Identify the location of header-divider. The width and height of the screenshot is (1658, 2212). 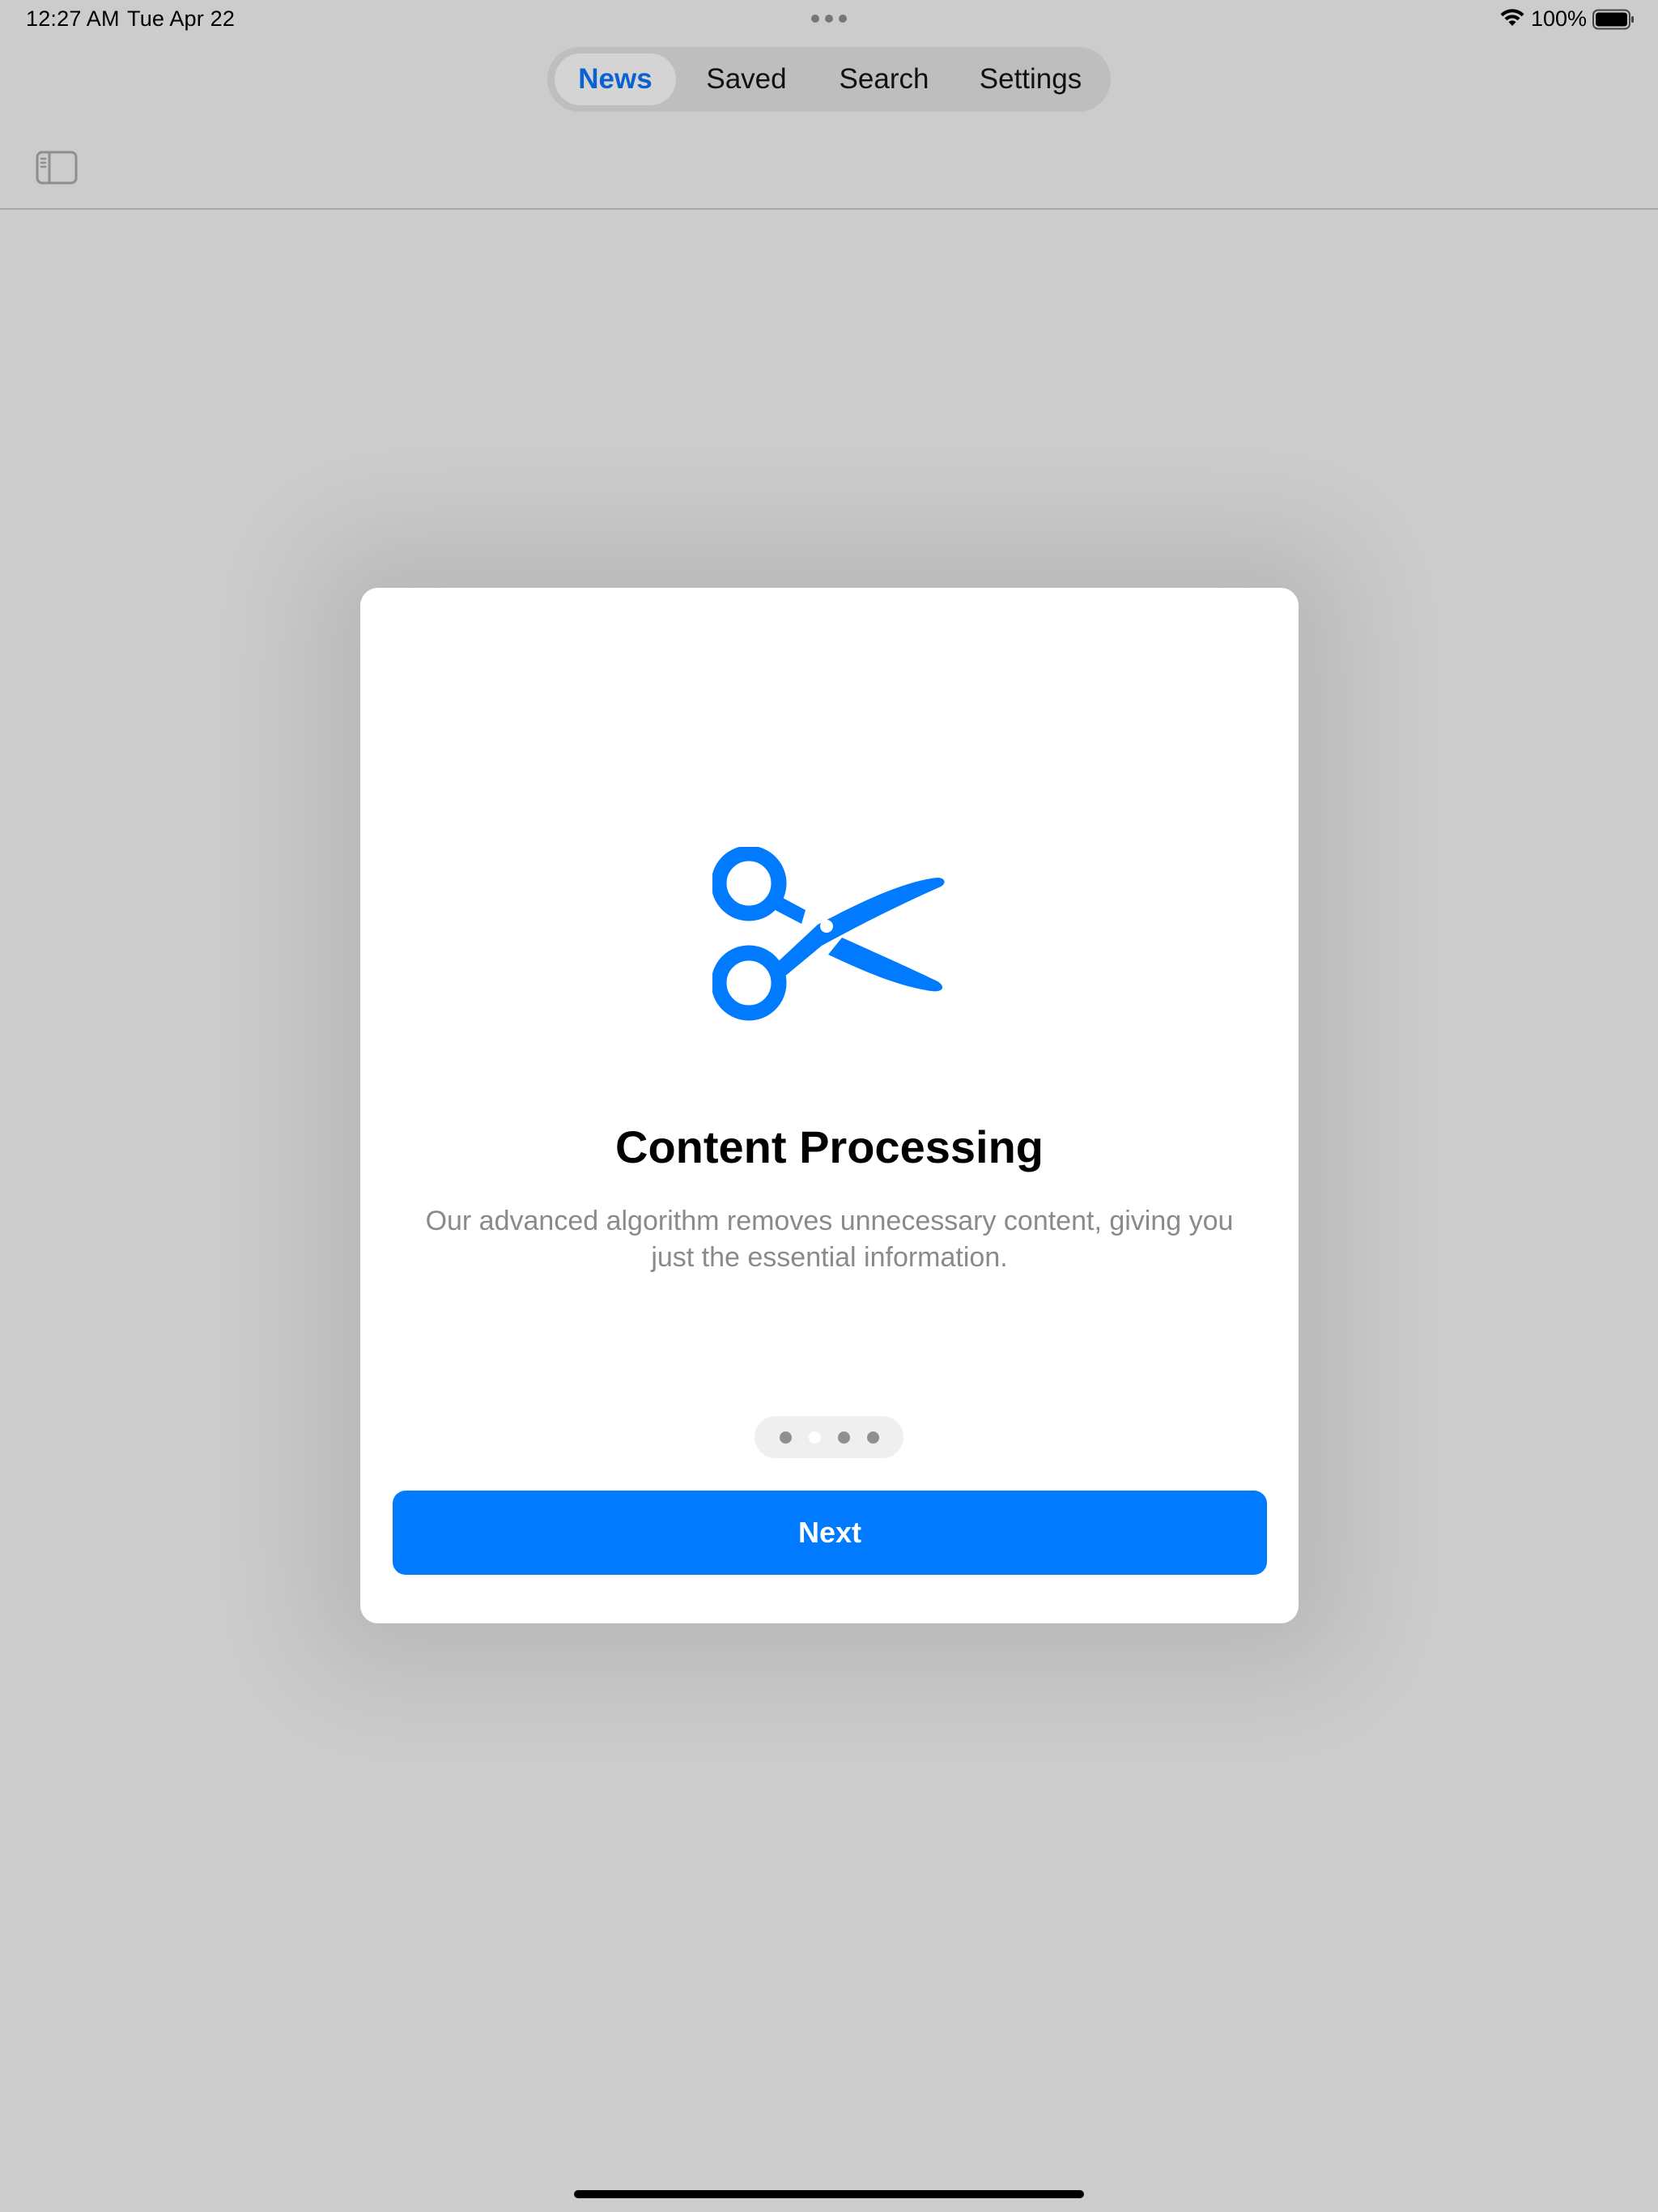
(829, 209).